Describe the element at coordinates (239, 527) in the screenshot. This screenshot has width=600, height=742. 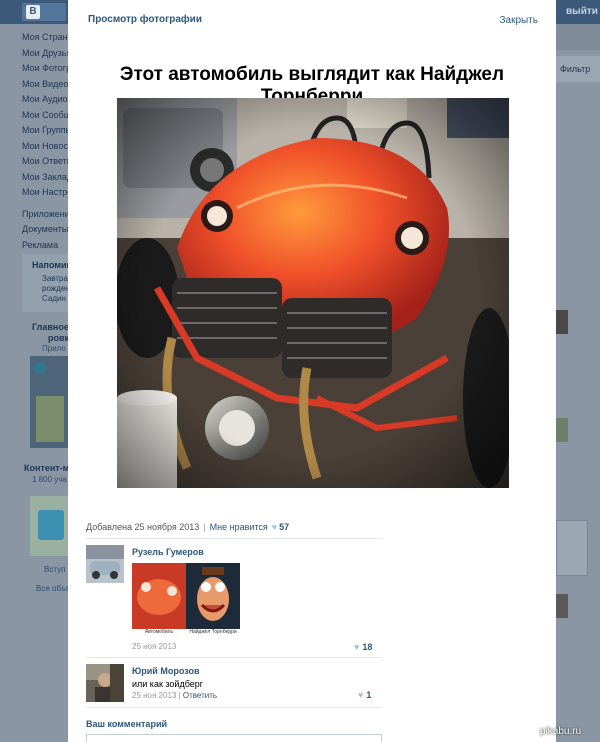
I see `like-link: Мне нравится` at that location.